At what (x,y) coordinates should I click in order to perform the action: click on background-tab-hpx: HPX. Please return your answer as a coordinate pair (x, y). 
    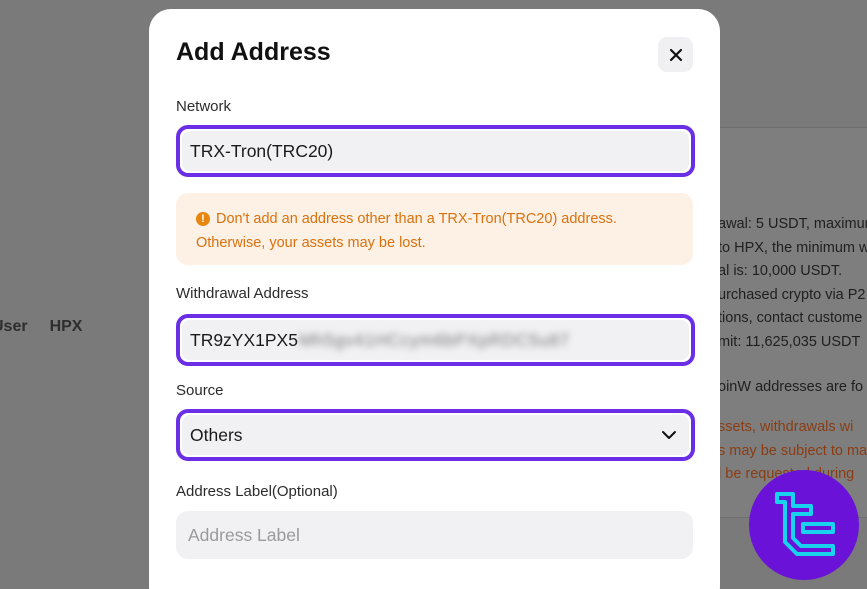
    Looking at the image, I should click on (66, 326).